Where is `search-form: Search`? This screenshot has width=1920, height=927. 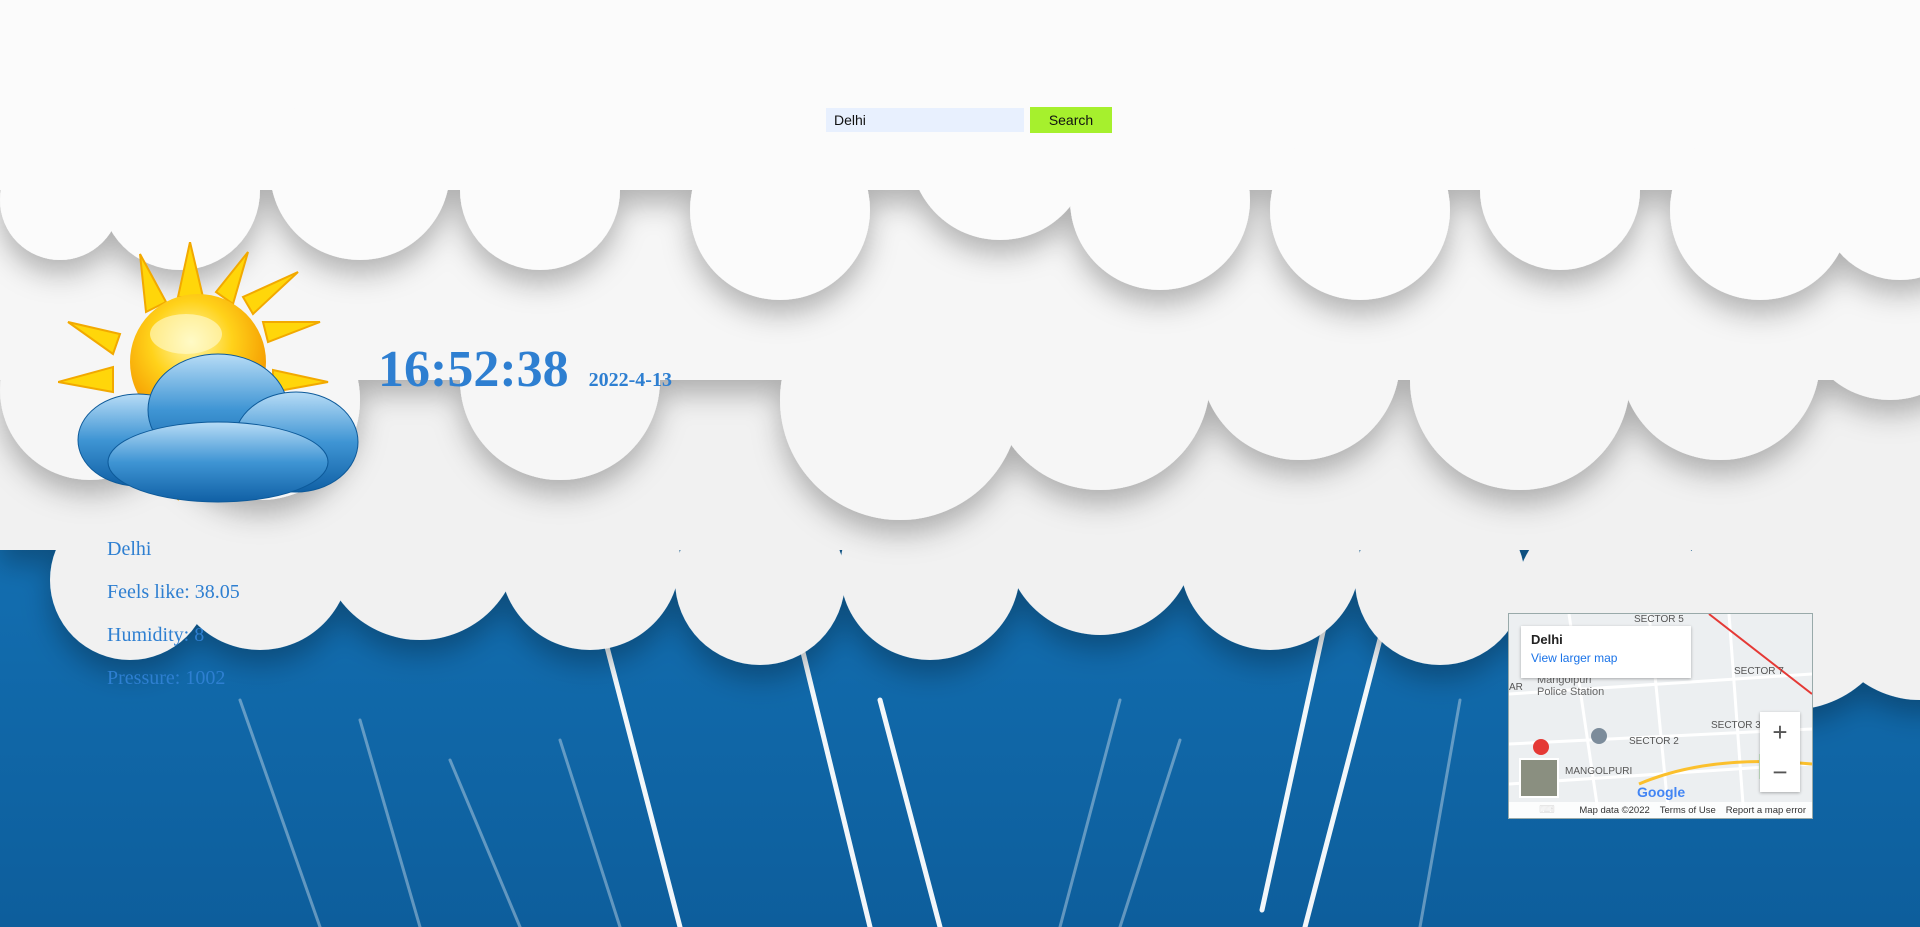 search-form: Search is located at coordinates (969, 120).